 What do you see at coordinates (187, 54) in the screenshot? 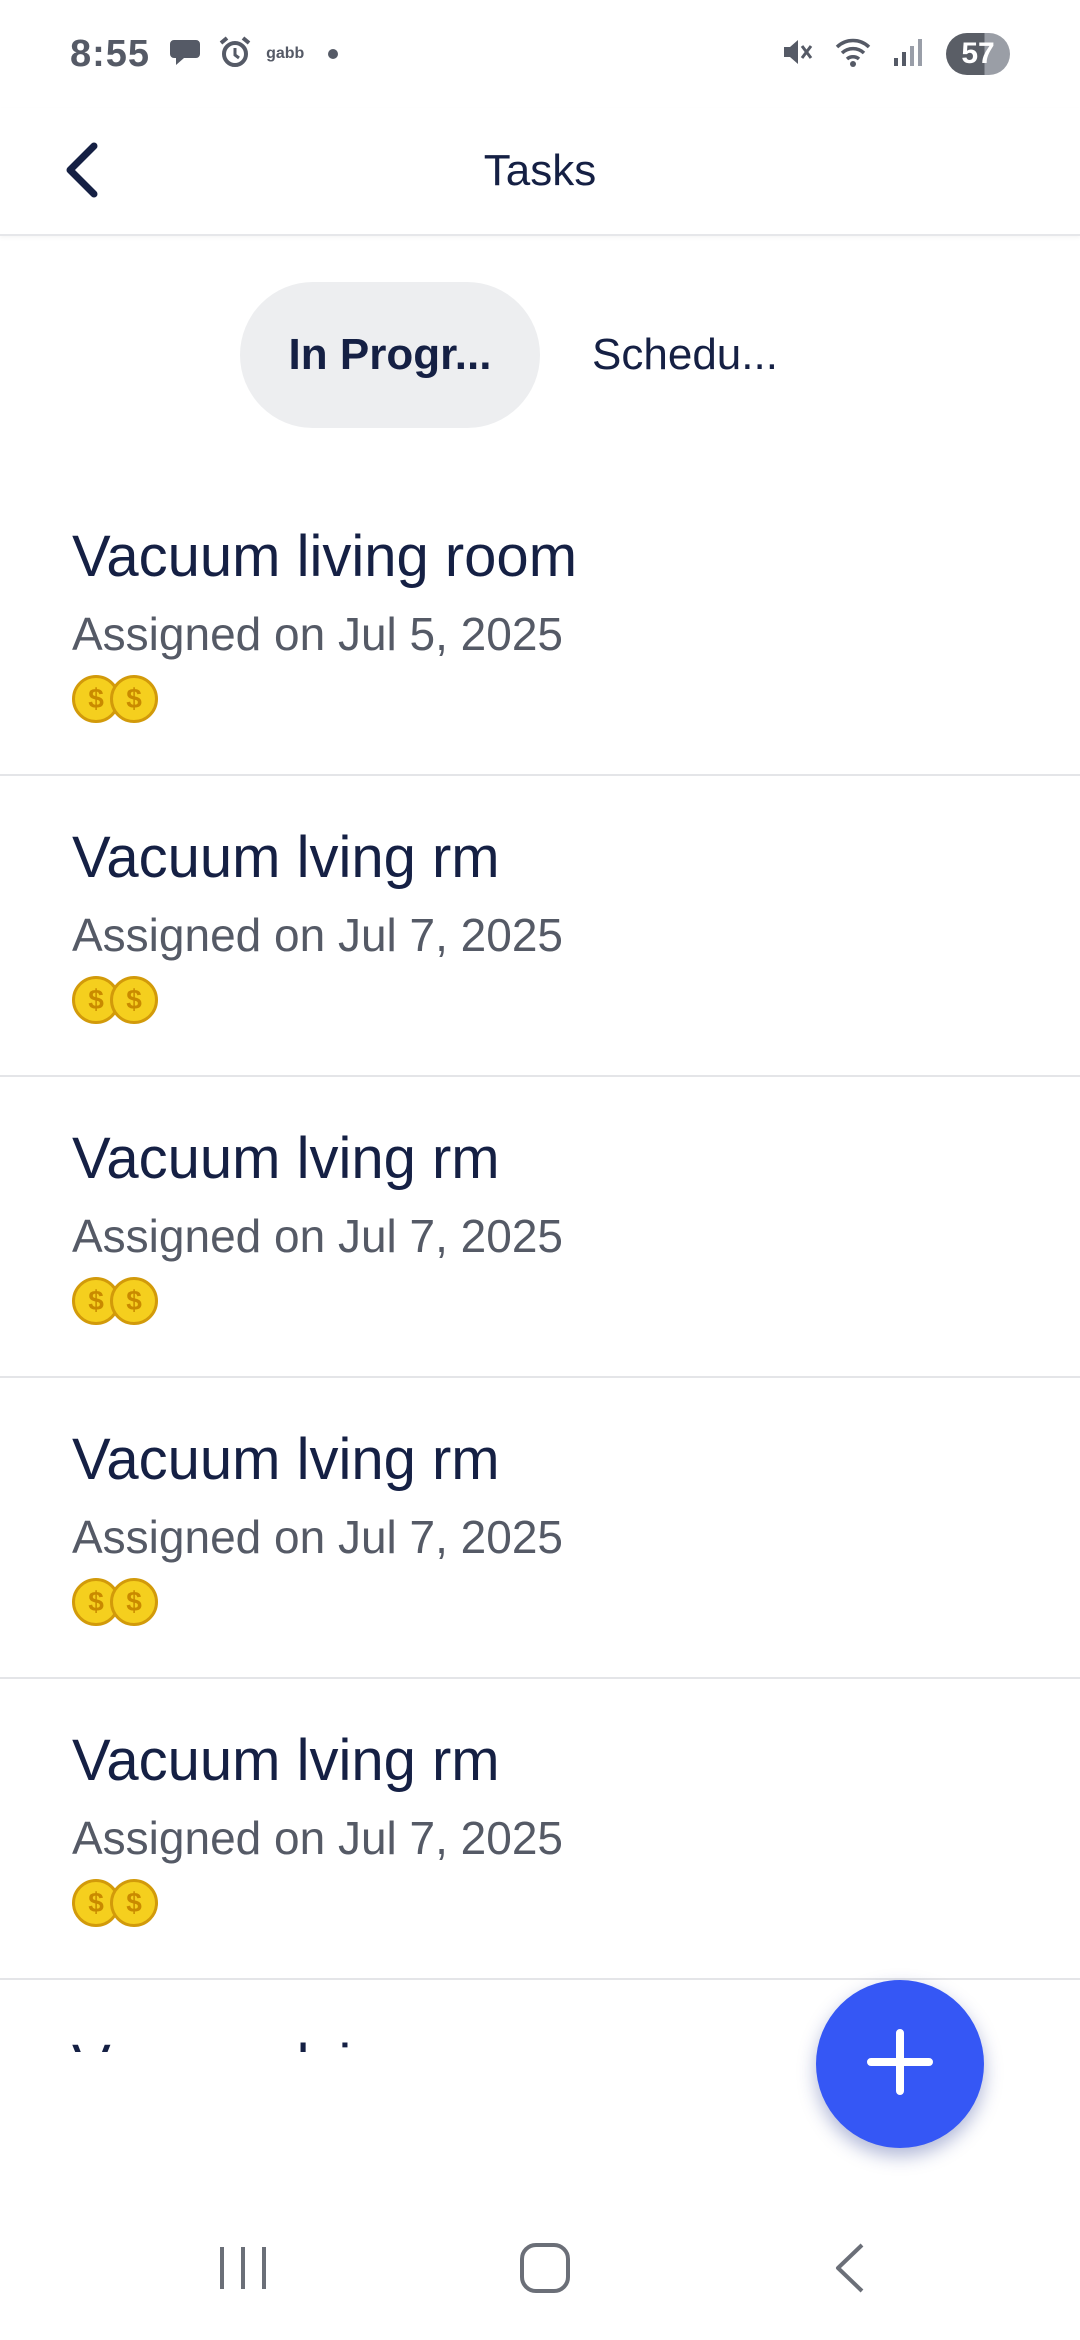
I see `chat-icon` at bounding box center [187, 54].